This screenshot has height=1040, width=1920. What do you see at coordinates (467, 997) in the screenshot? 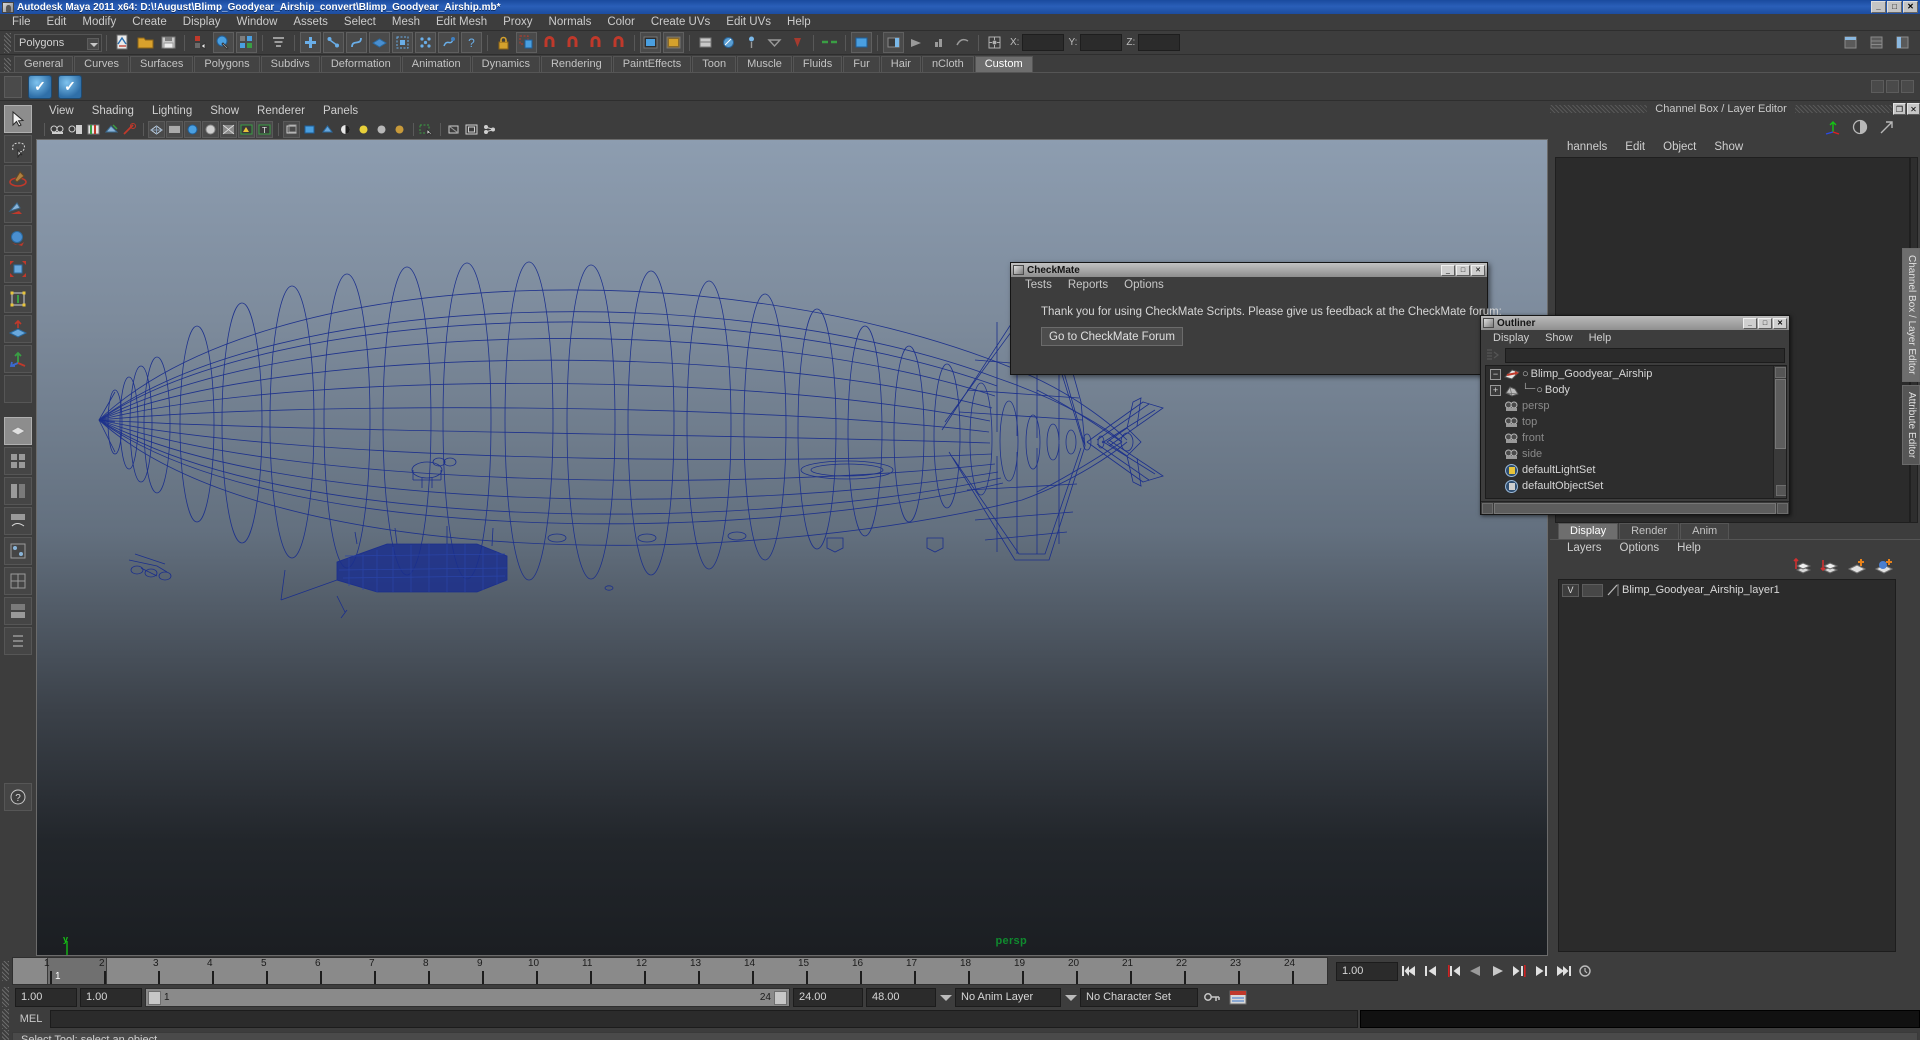
I see `range-slider: 1 24` at bounding box center [467, 997].